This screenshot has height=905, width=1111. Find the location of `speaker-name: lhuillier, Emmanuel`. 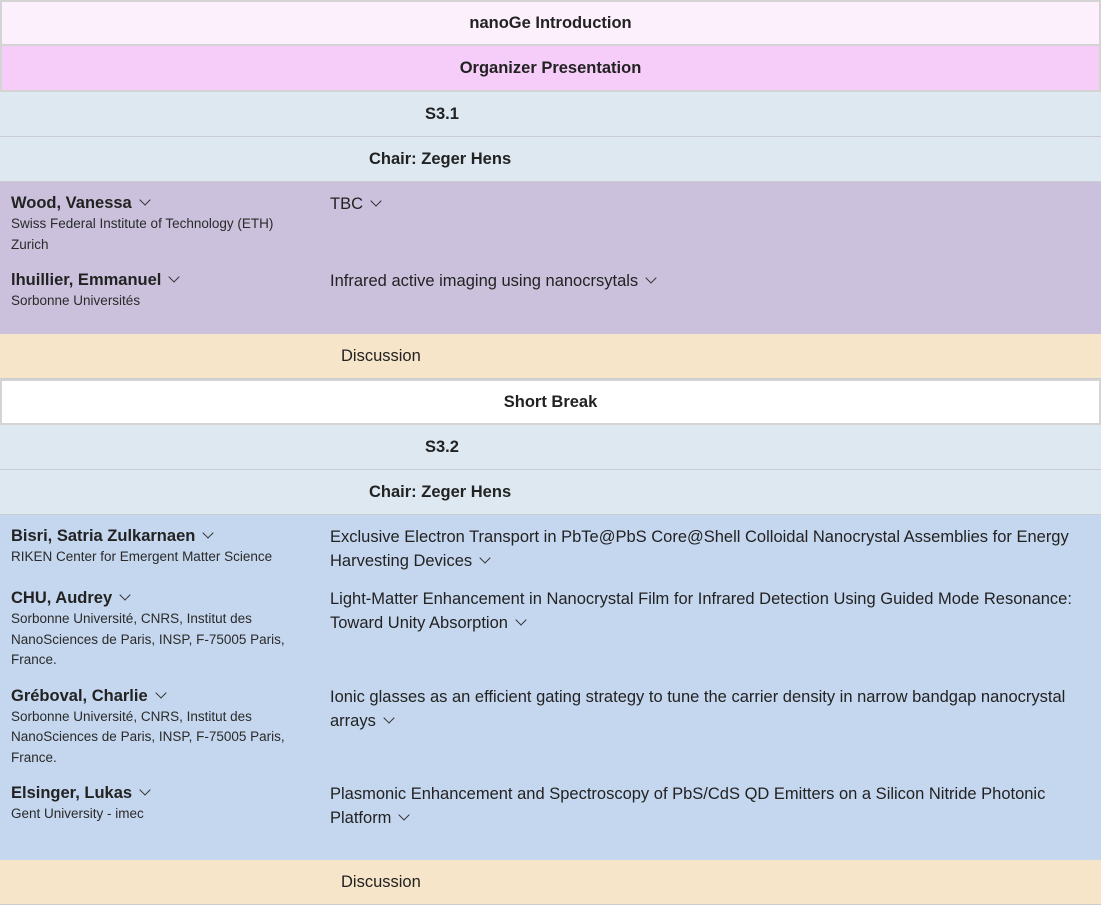

speaker-name: lhuillier, Emmanuel is located at coordinates (86, 280).